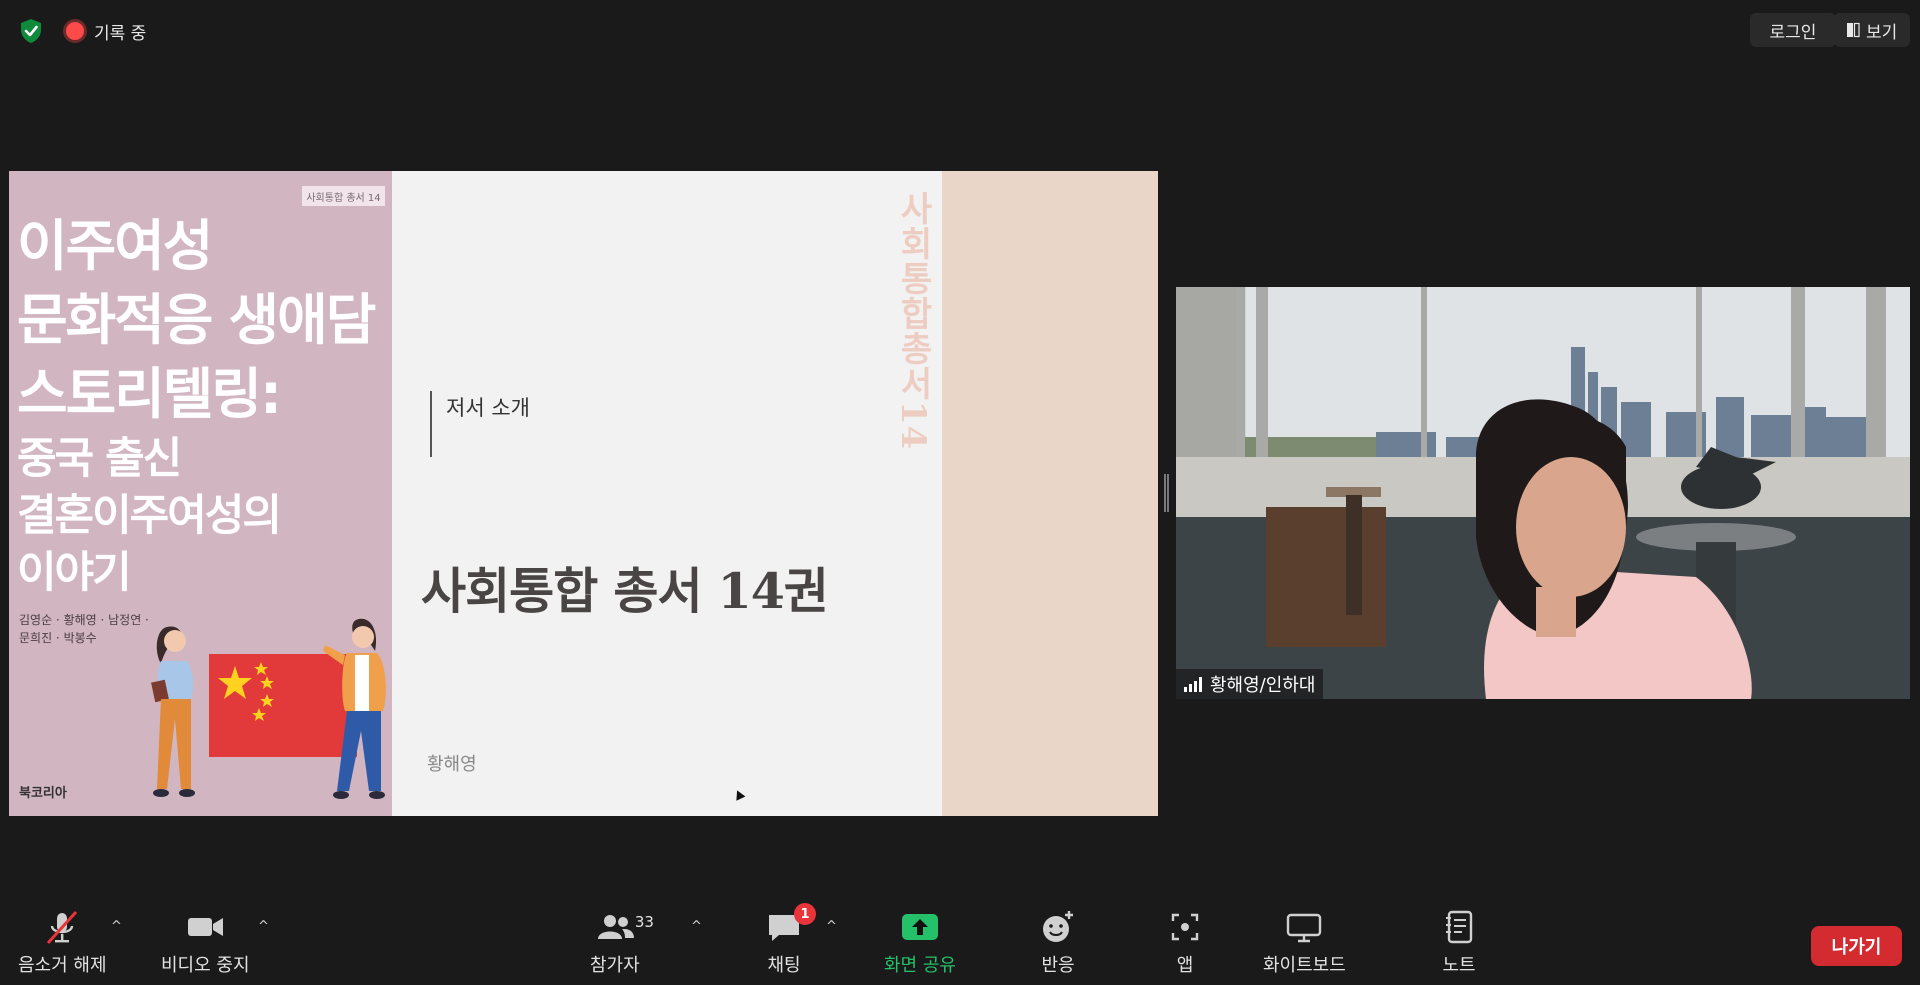 This screenshot has width=1920, height=985. What do you see at coordinates (1058, 965) in the screenshot?
I see `reactions-label: 반응` at bounding box center [1058, 965].